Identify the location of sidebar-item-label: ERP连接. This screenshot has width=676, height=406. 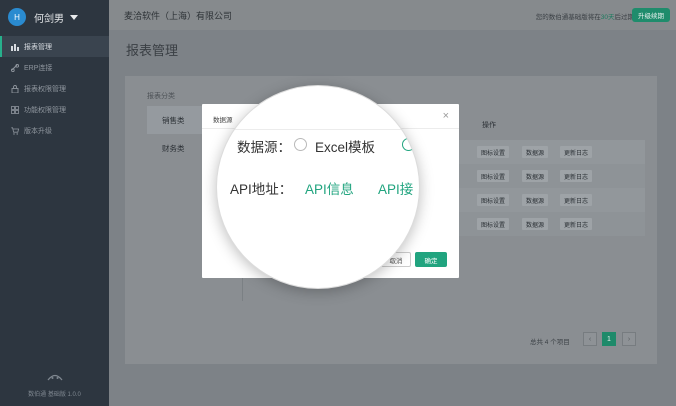
(38, 68).